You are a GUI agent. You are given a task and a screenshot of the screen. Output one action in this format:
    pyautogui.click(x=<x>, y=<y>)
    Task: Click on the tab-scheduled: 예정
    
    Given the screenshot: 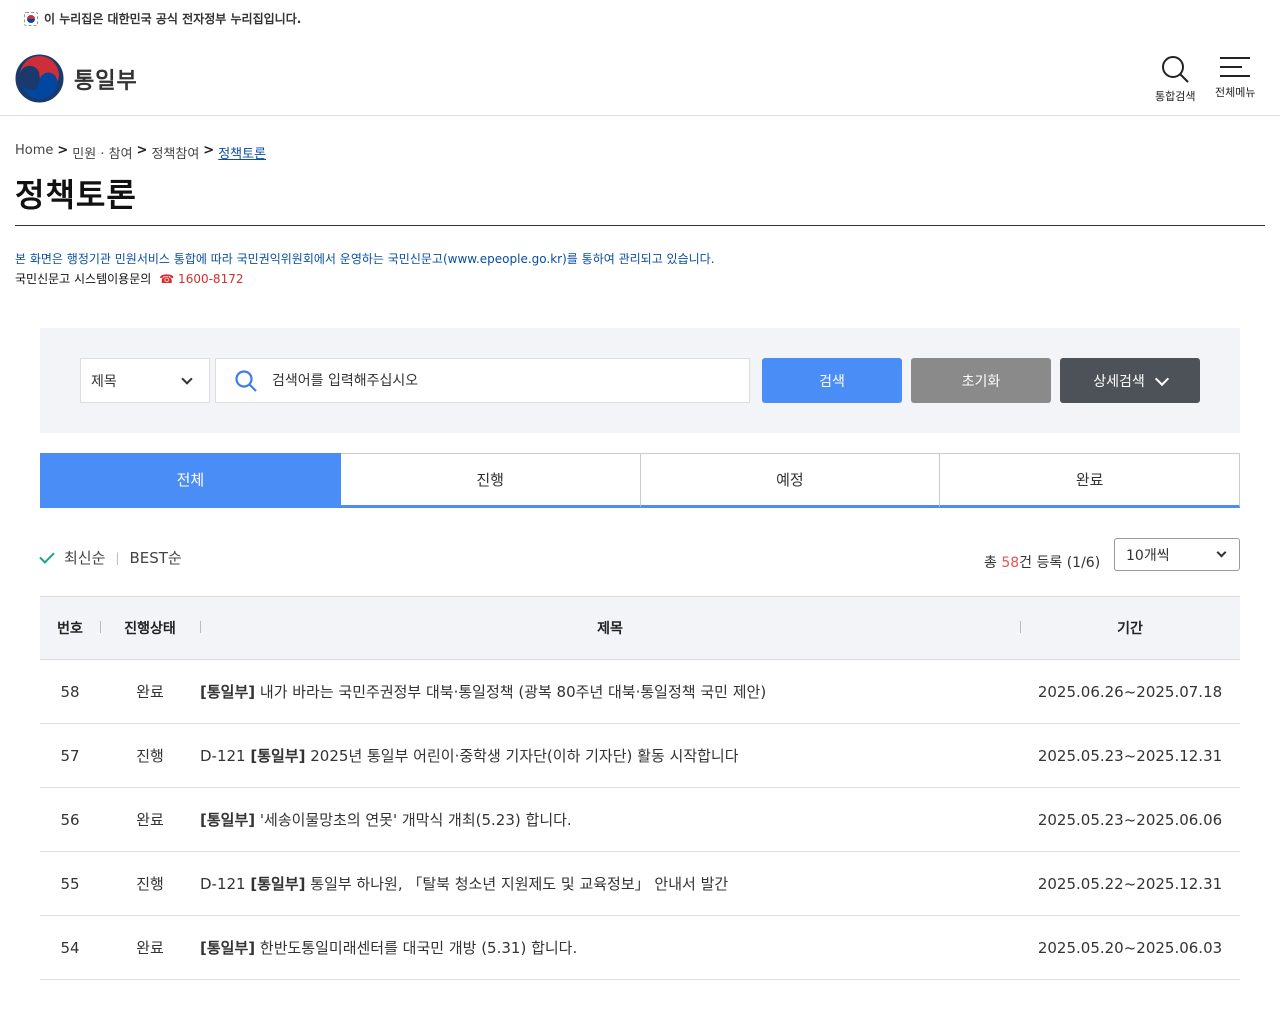 What is the action you would take?
    pyautogui.click(x=790, y=480)
    